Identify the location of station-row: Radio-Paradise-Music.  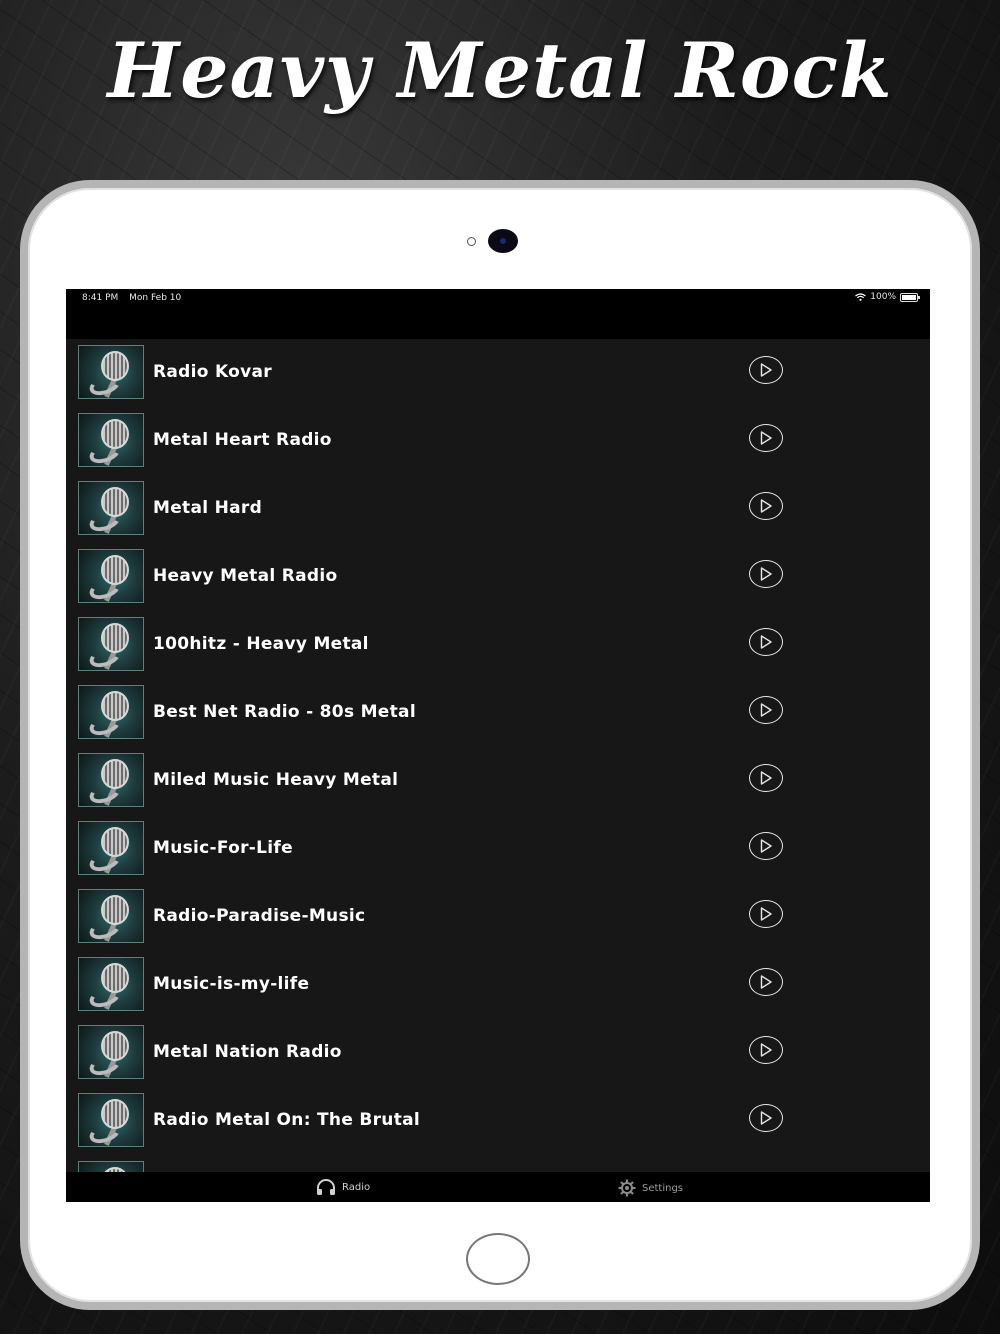
(498, 917).